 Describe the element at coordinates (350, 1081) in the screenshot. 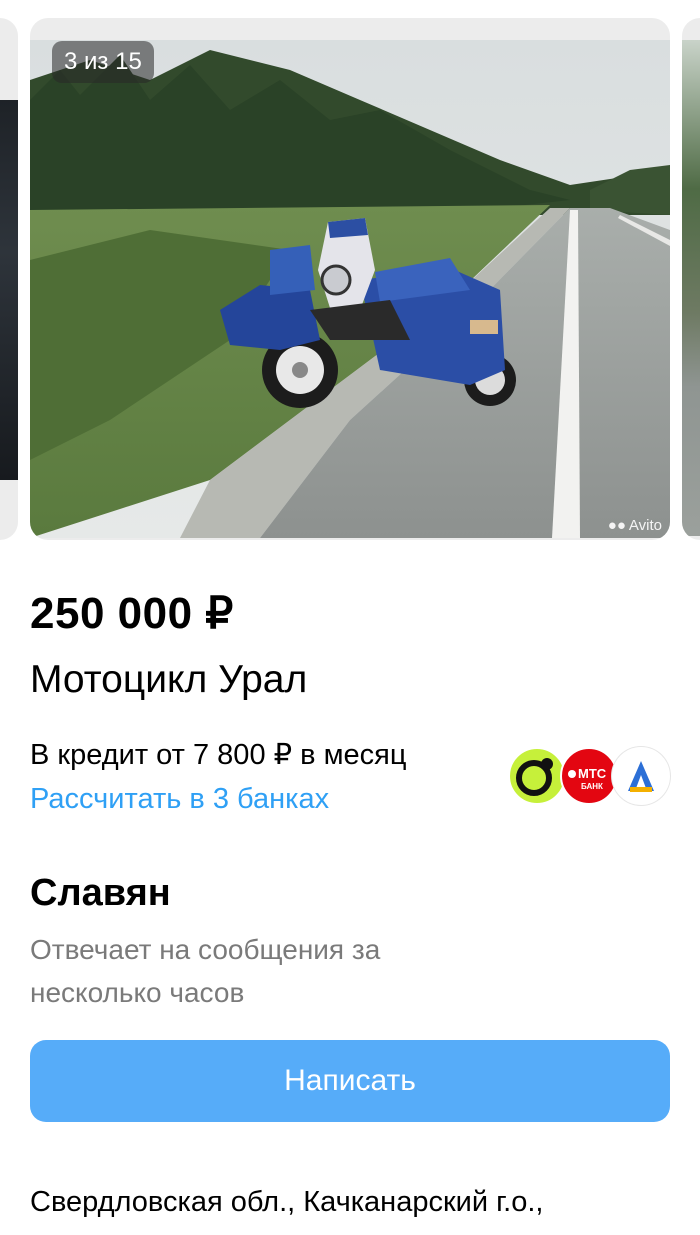

I see `write-message-button: Написать` at that location.